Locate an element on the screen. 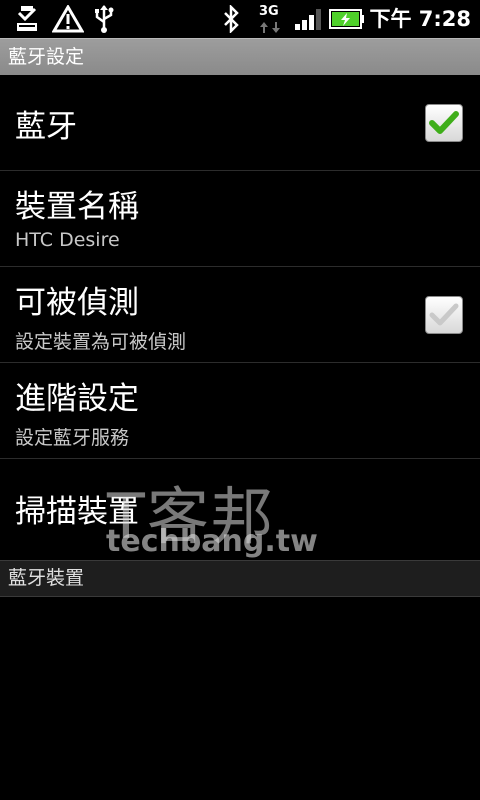 The height and width of the screenshot is (800, 480). usb-icon is located at coordinates (104, 19).